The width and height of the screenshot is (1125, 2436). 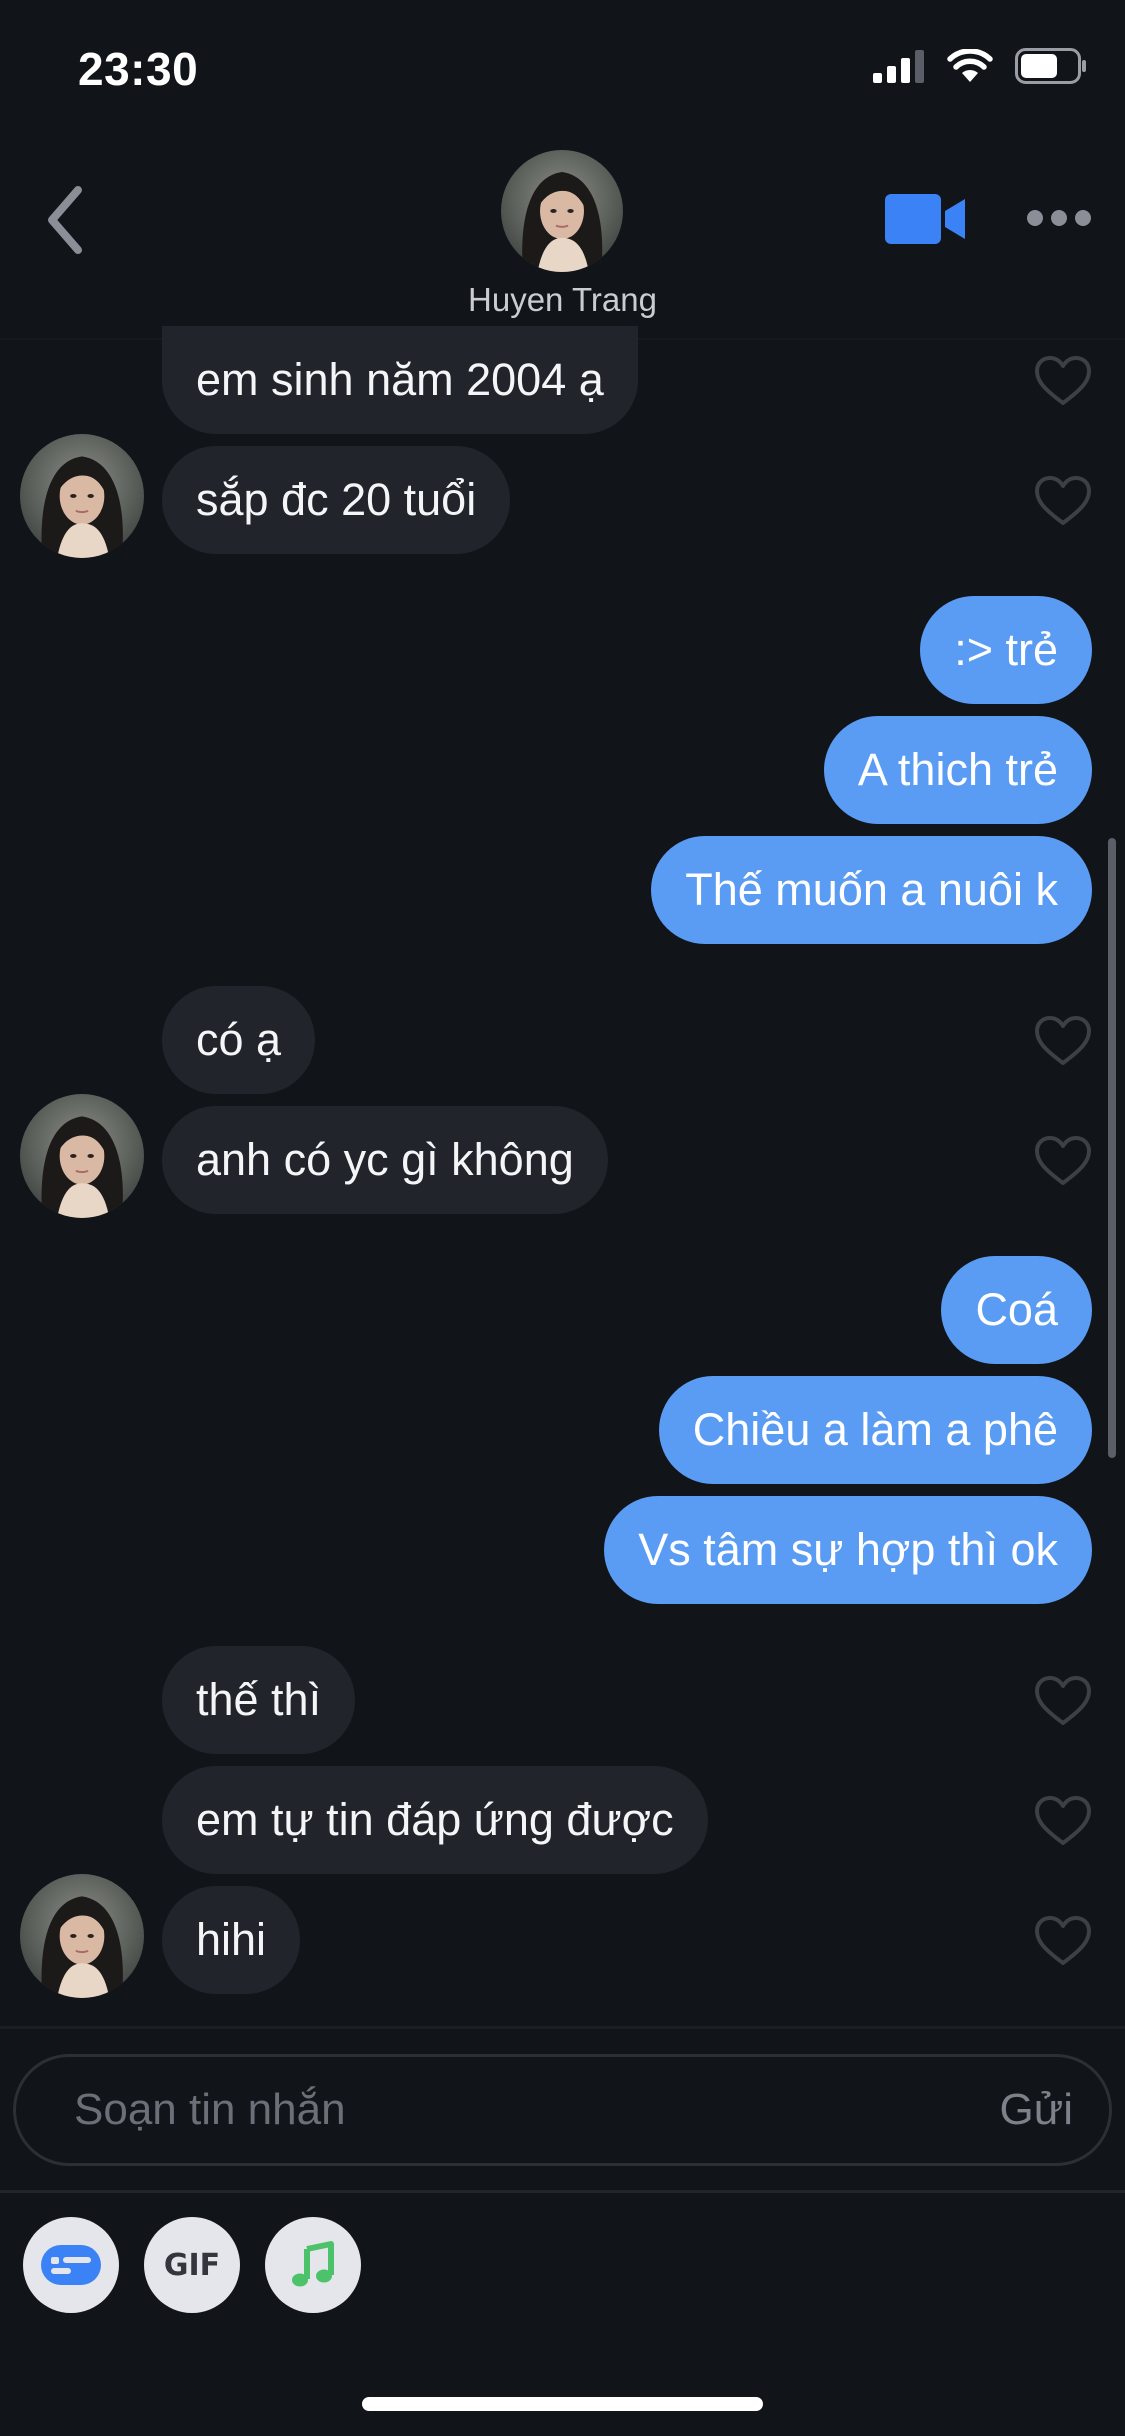 I want to click on message-outgoing: Chiều a làm a phê, so click(x=875, y=1430).